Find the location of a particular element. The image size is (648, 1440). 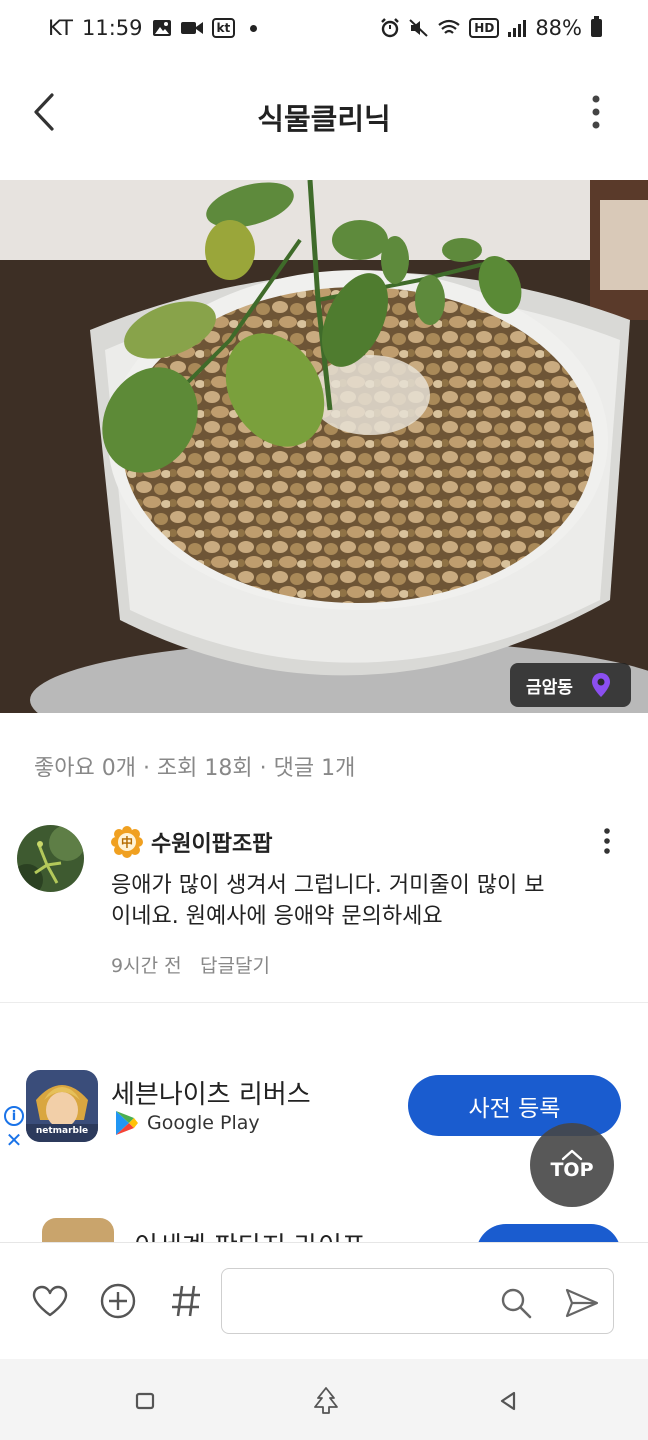

like-button is located at coordinates (50, 1301).